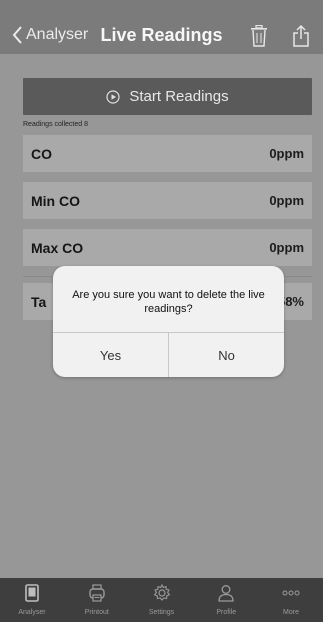 The width and height of the screenshot is (323, 622). What do you see at coordinates (226, 593) in the screenshot?
I see `person-icon` at bounding box center [226, 593].